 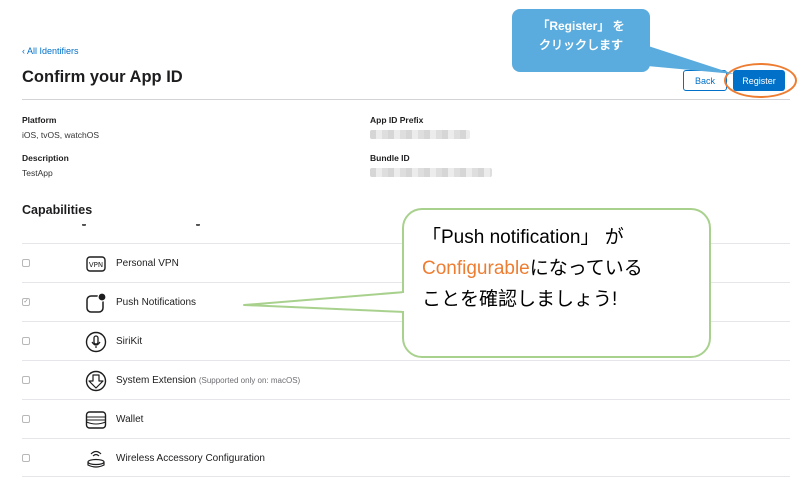 What do you see at coordinates (37, 173) in the screenshot?
I see `description-value: TestApp` at bounding box center [37, 173].